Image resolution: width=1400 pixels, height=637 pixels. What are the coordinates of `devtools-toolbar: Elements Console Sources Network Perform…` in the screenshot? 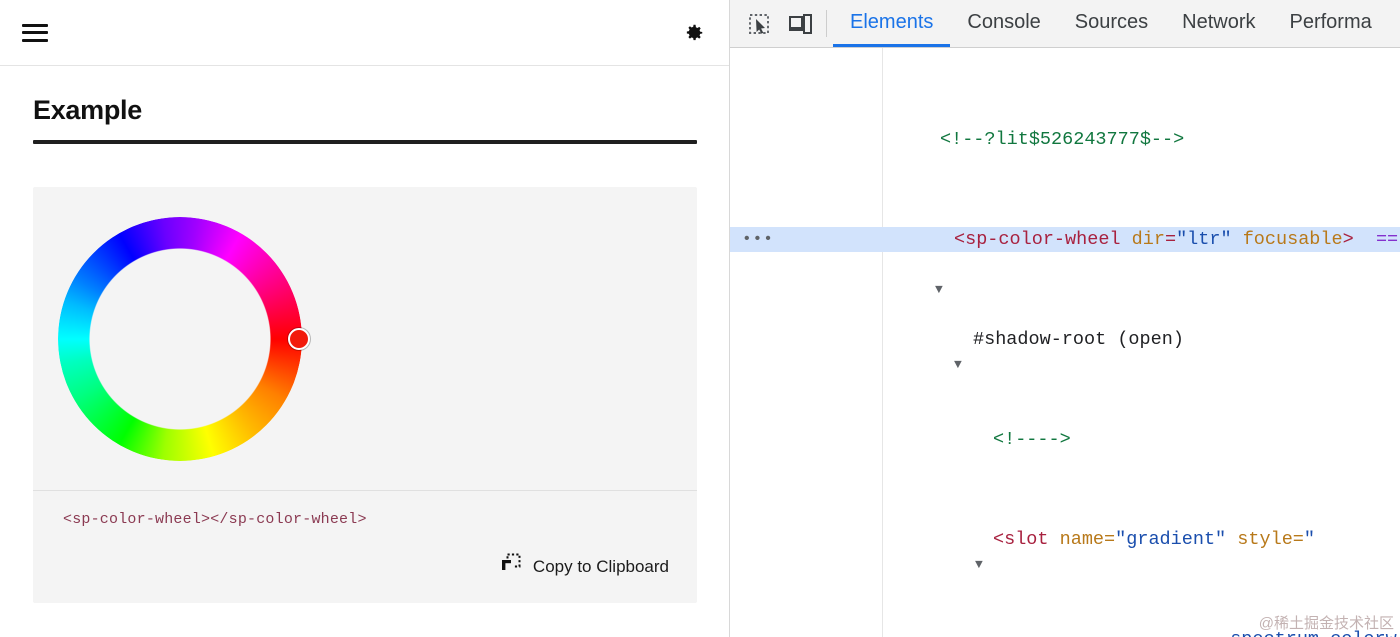 It's located at (1065, 24).